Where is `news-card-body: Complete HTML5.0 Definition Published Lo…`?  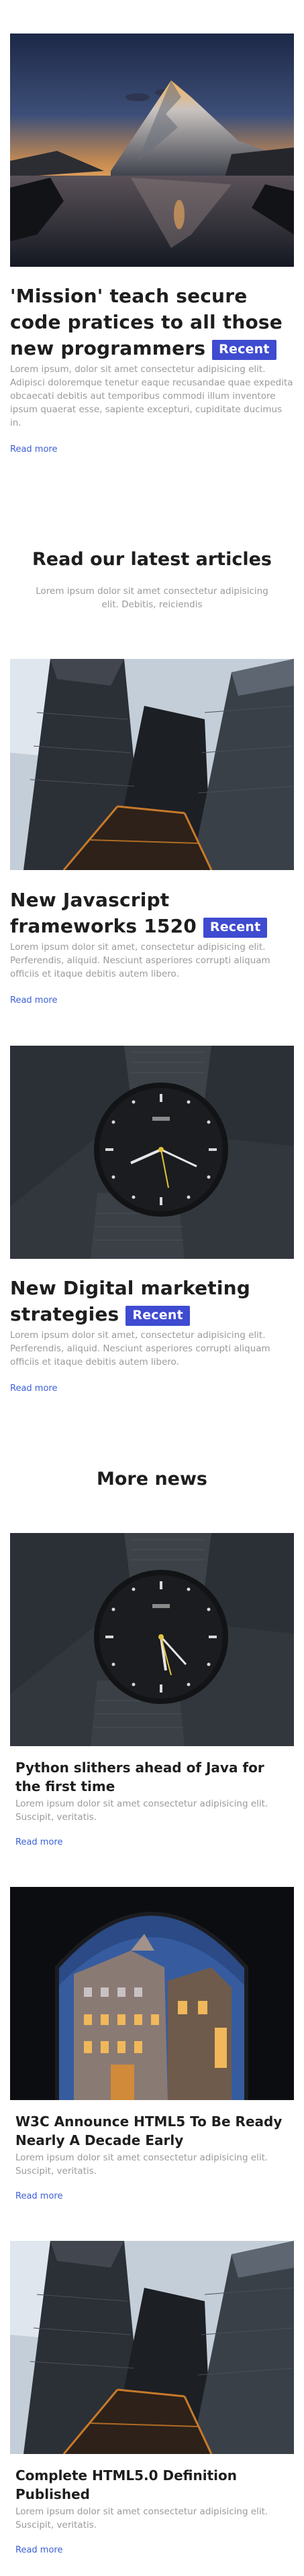
news-card-body: Complete HTML5.0 Definition Published Lo… is located at coordinates (152, 2511).